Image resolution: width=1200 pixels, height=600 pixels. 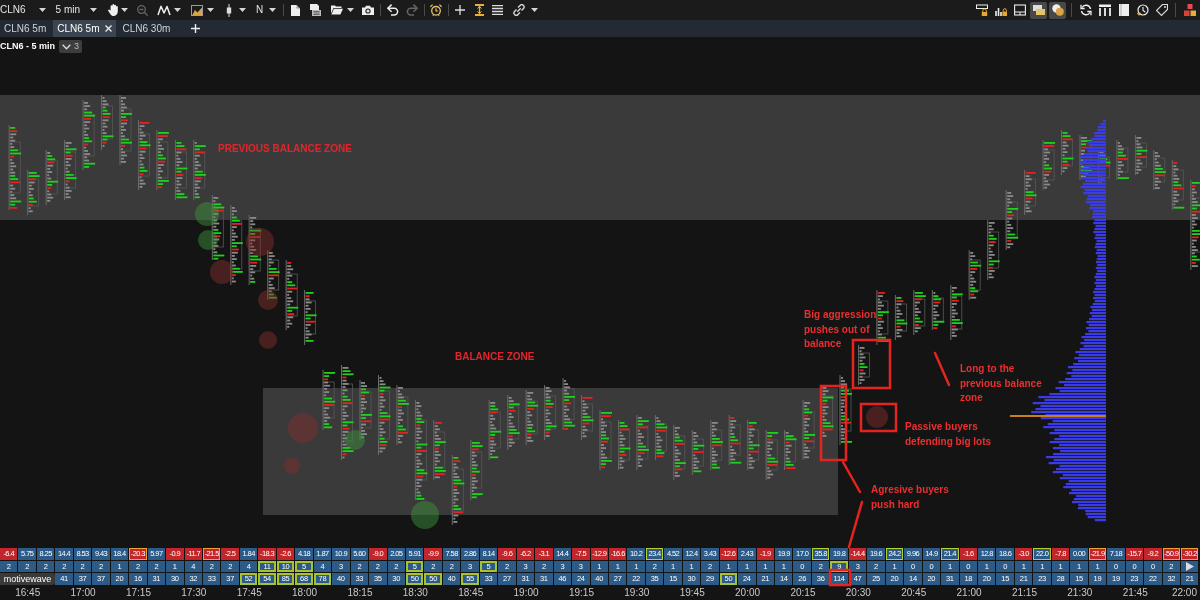 I want to click on hand-tool-dropdown, so click(x=118, y=10).